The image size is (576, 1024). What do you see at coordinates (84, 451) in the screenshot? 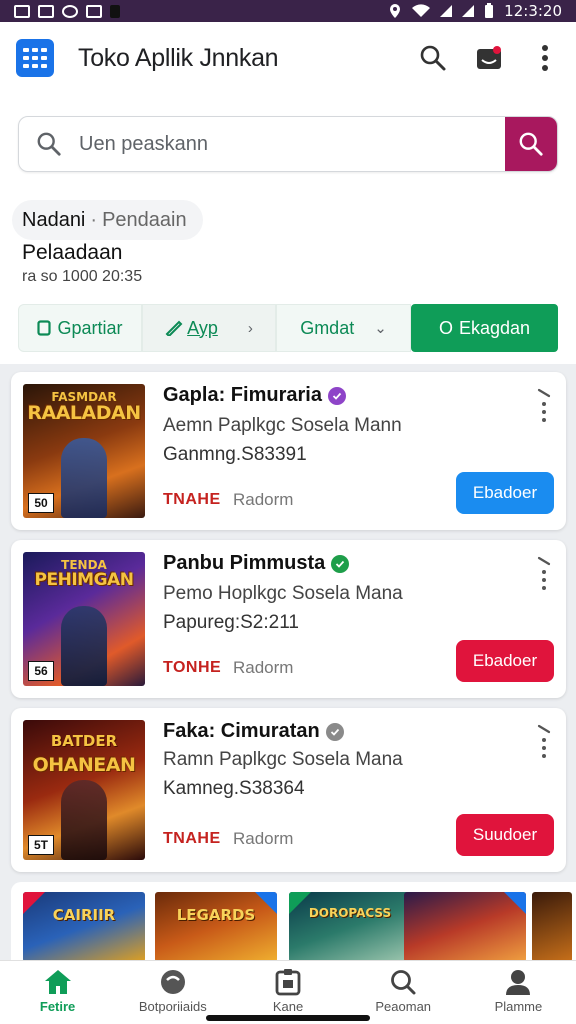
I see `app-cover-image: FASMDAR RAALADAN 50` at bounding box center [84, 451].